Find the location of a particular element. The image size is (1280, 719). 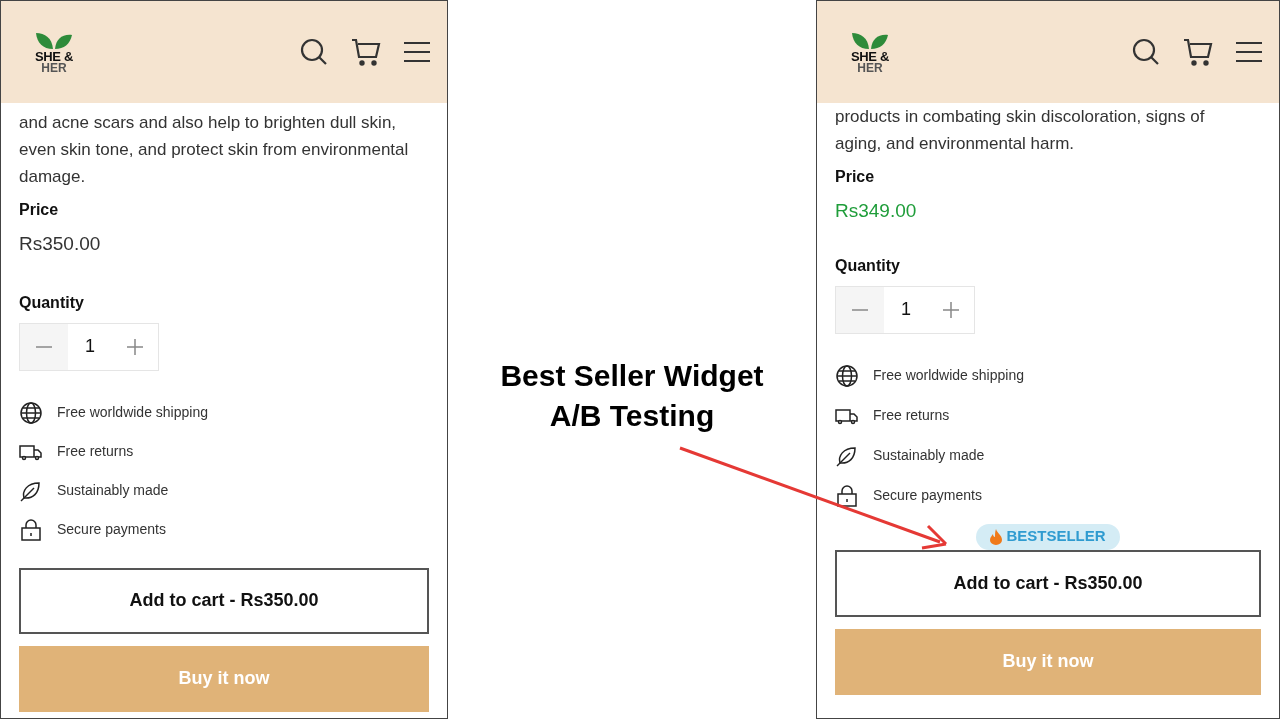

bestseller-badge: BESTSELLER is located at coordinates (1048, 536).